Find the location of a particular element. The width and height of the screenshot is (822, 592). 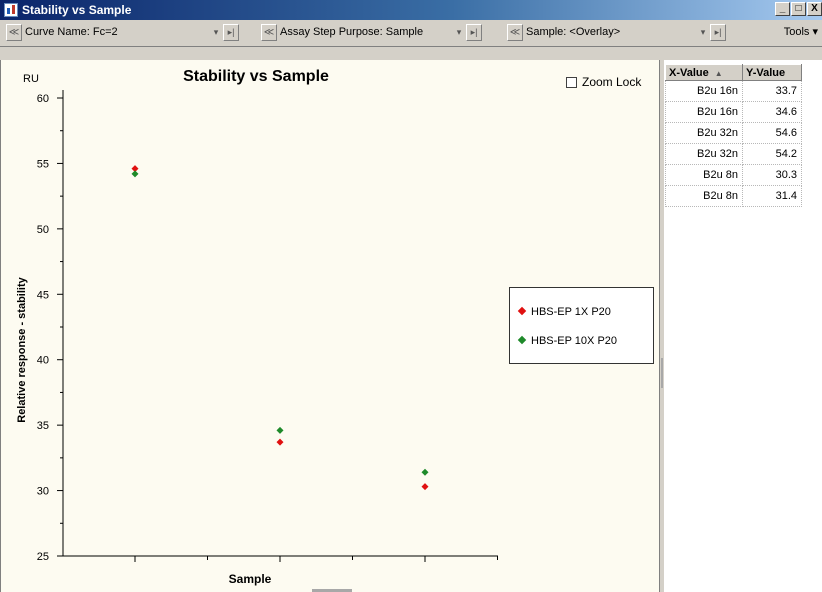

y-tick-label: 25 is located at coordinates (43, 557).